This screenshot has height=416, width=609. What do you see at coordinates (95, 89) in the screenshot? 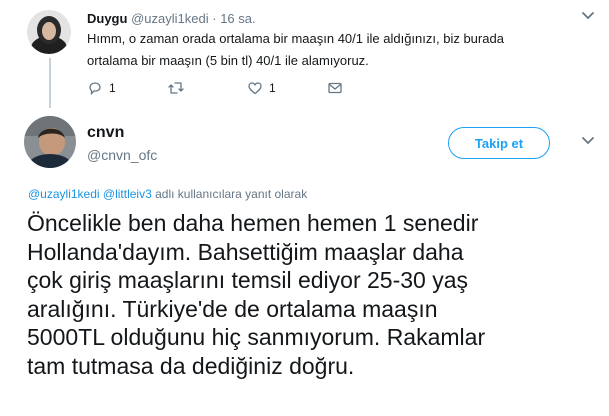
I see `reply-icon` at bounding box center [95, 89].